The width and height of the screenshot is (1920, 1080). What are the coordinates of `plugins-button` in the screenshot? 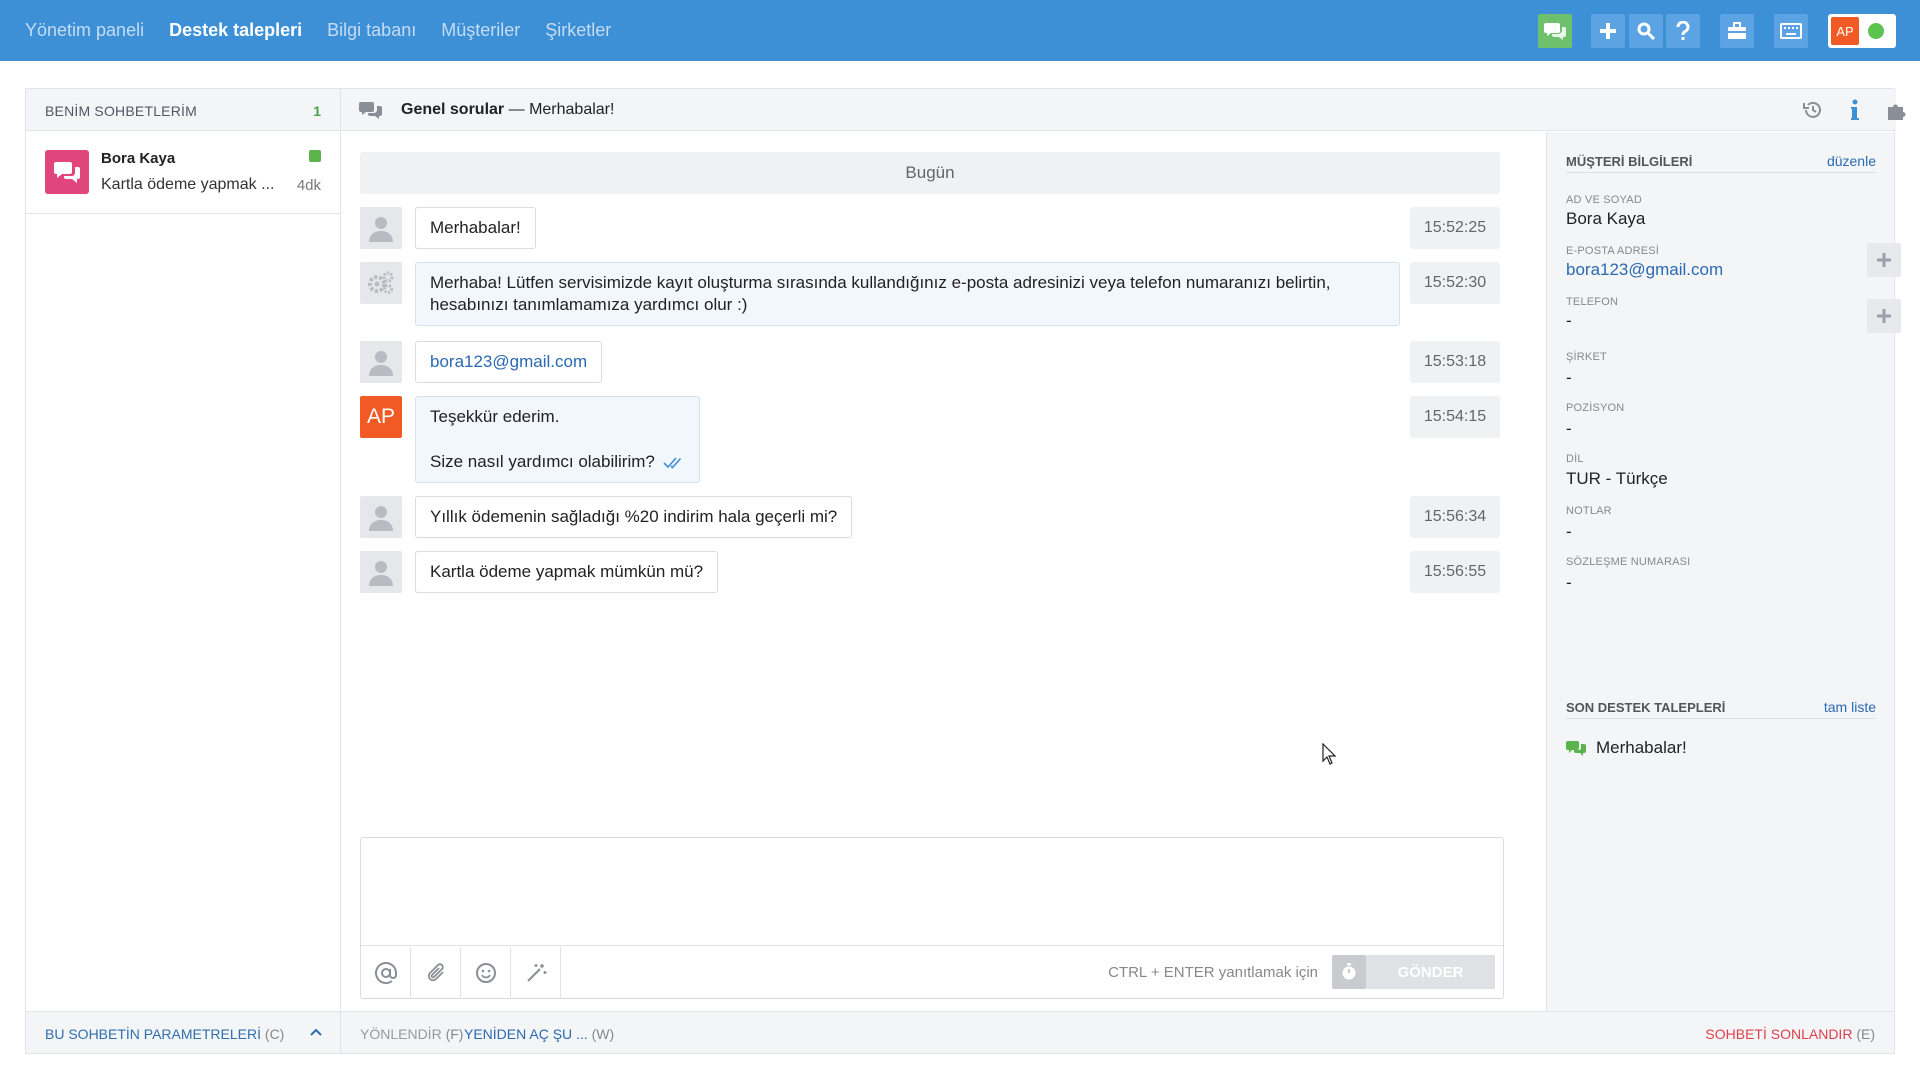 It's located at (1897, 110).